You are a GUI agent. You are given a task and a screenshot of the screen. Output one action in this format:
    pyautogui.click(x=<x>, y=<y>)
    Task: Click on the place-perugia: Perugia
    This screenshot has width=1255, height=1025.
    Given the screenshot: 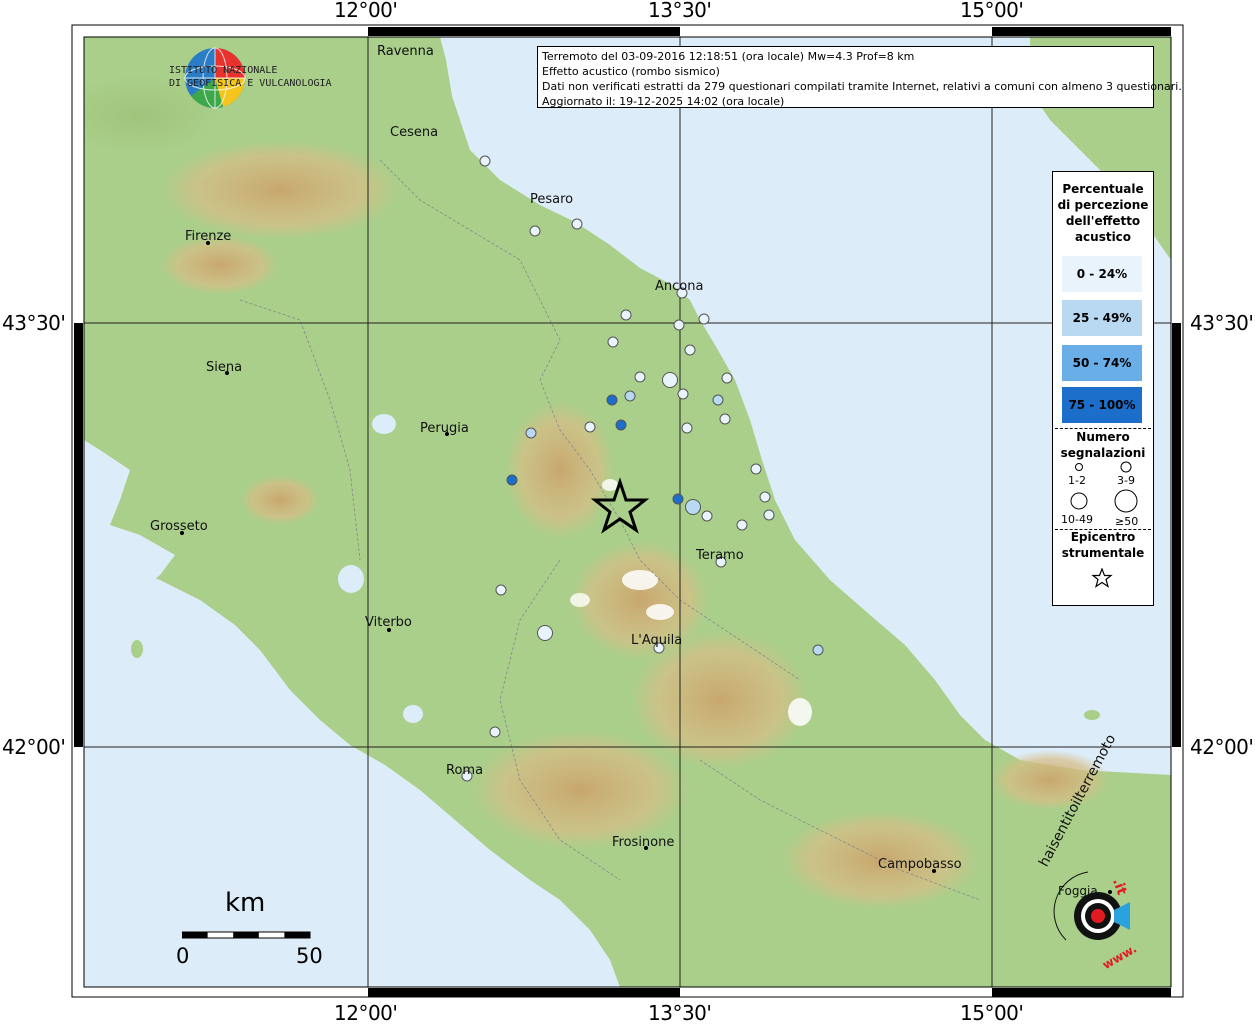 What is the action you would take?
    pyautogui.click(x=444, y=428)
    